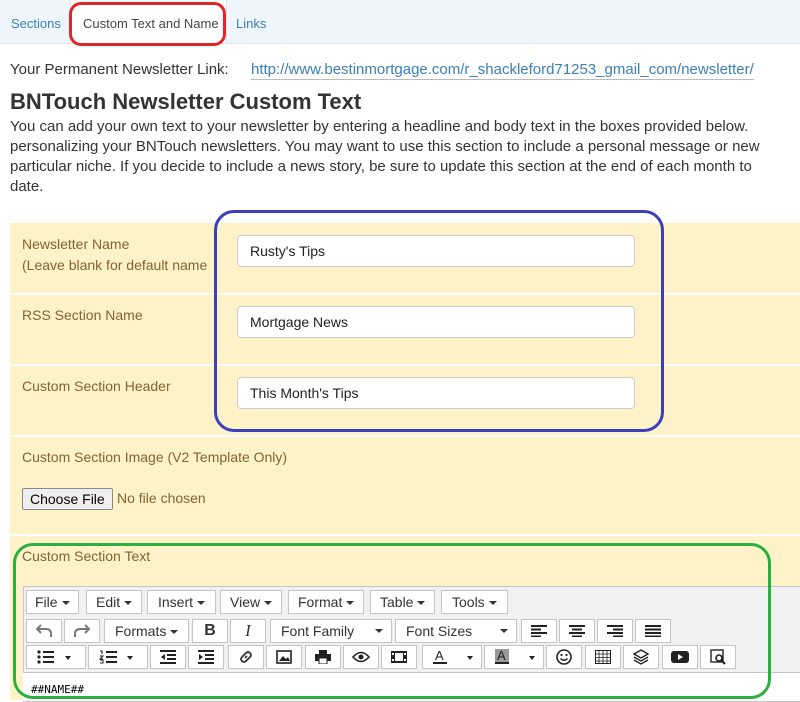 The width and height of the screenshot is (800, 702). Describe the element at coordinates (36, 23) in the screenshot. I see `tab-sections: Sections` at that location.